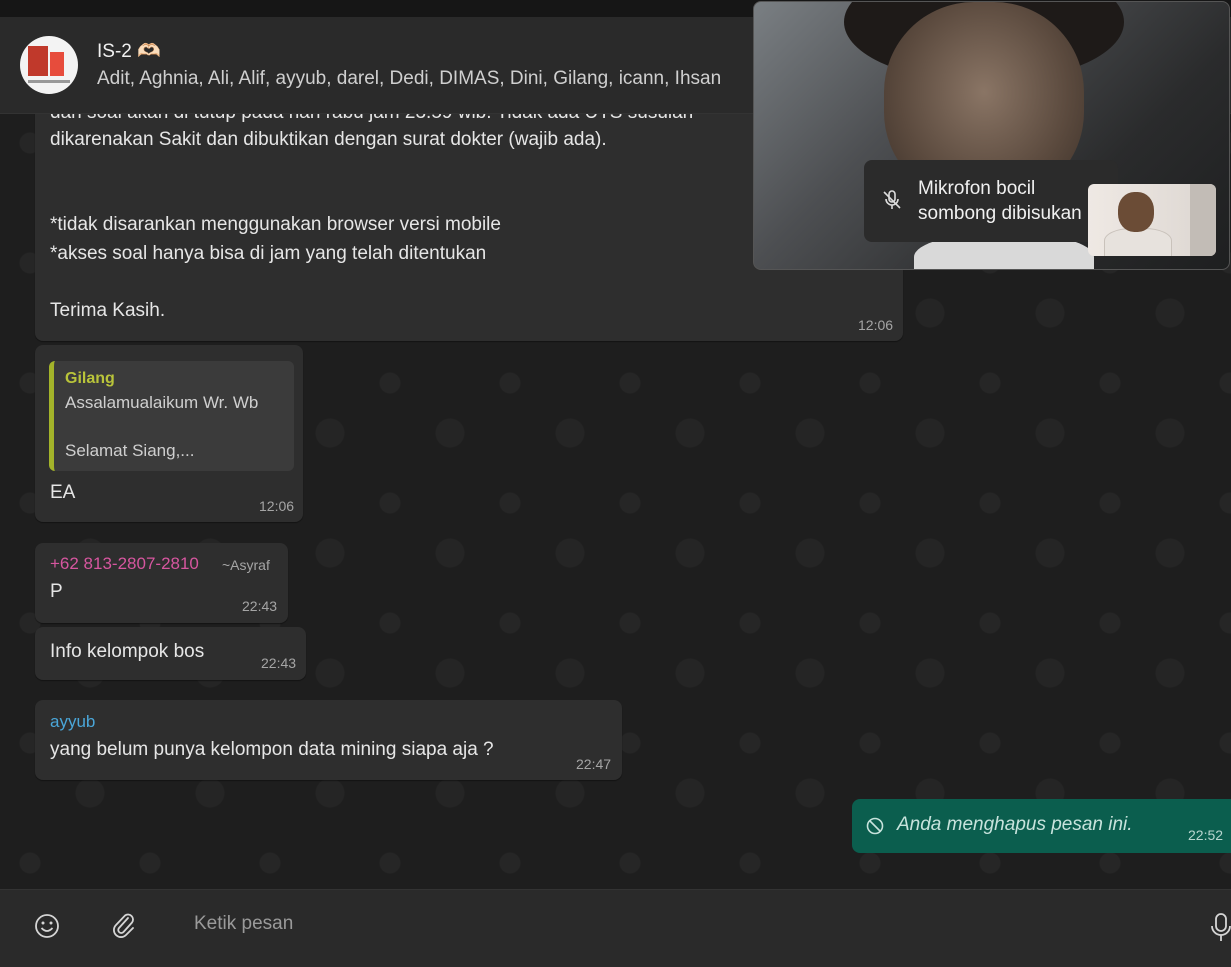  I want to click on quoted-text-line: Assalamualaikum Wr. Wb, so click(162, 402).